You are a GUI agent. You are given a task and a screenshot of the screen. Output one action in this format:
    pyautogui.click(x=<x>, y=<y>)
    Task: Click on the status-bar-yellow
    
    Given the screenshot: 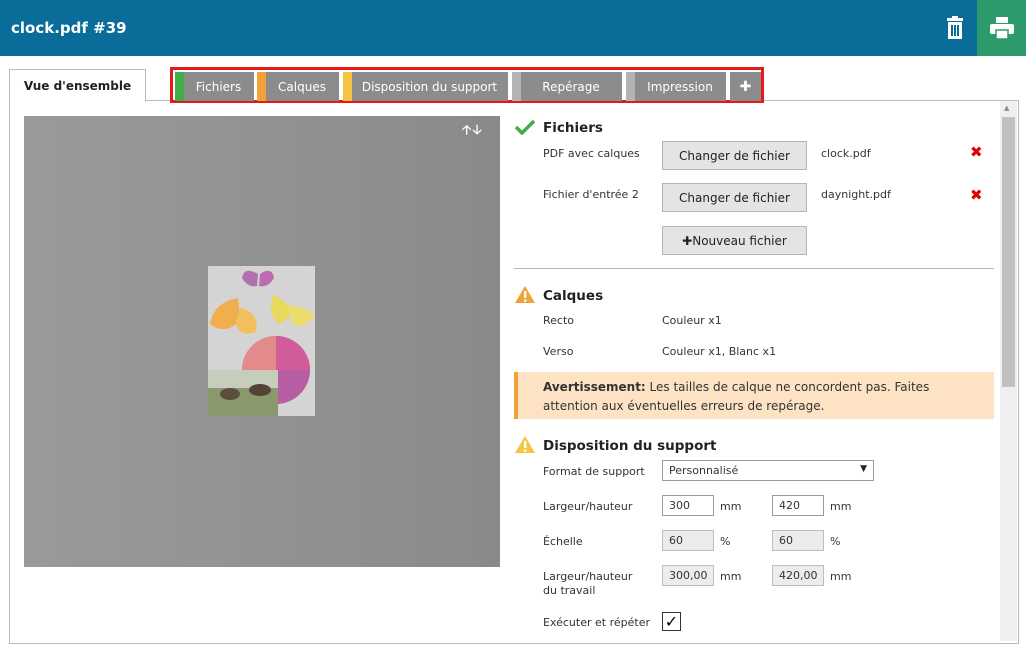 What is the action you would take?
    pyautogui.click(x=347, y=86)
    